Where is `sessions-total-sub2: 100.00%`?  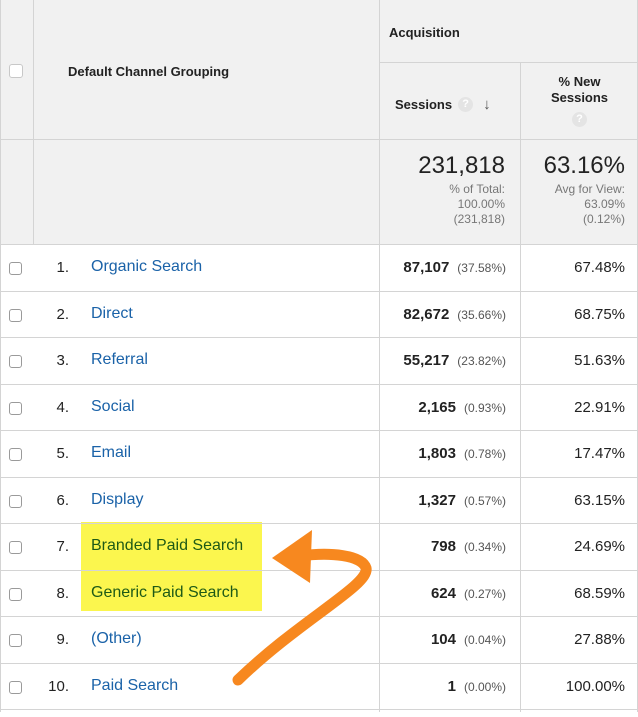 sessions-total-sub2: 100.00% is located at coordinates (481, 204).